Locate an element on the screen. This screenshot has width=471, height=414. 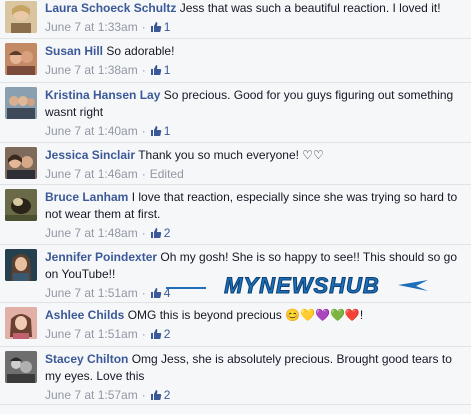
comment-text: OMG this is beyond precious is located at coordinates (204, 315).